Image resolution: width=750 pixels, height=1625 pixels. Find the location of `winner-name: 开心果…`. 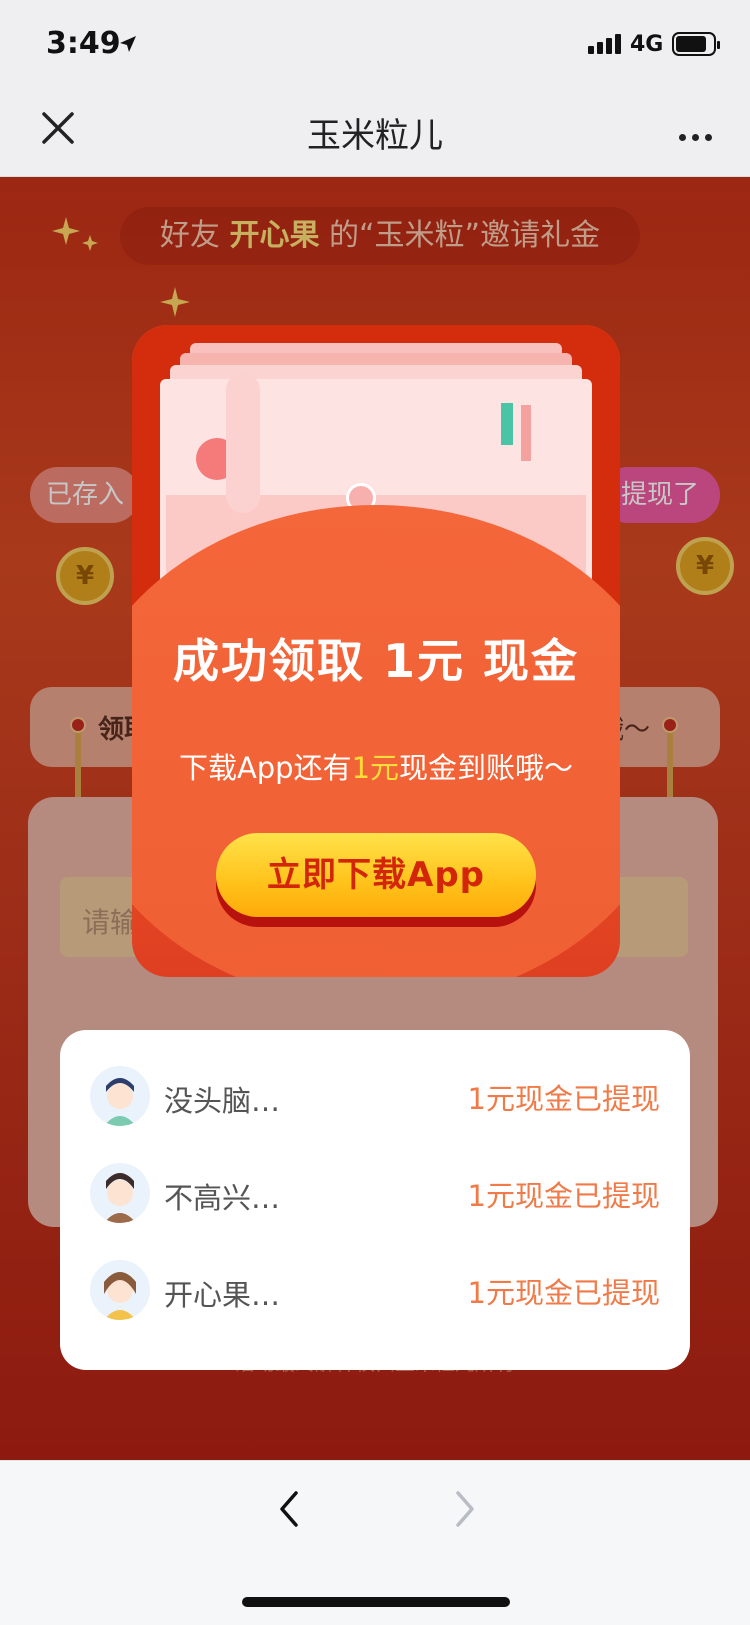

winner-name: 开心果… is located at coordinates (222, 1295).